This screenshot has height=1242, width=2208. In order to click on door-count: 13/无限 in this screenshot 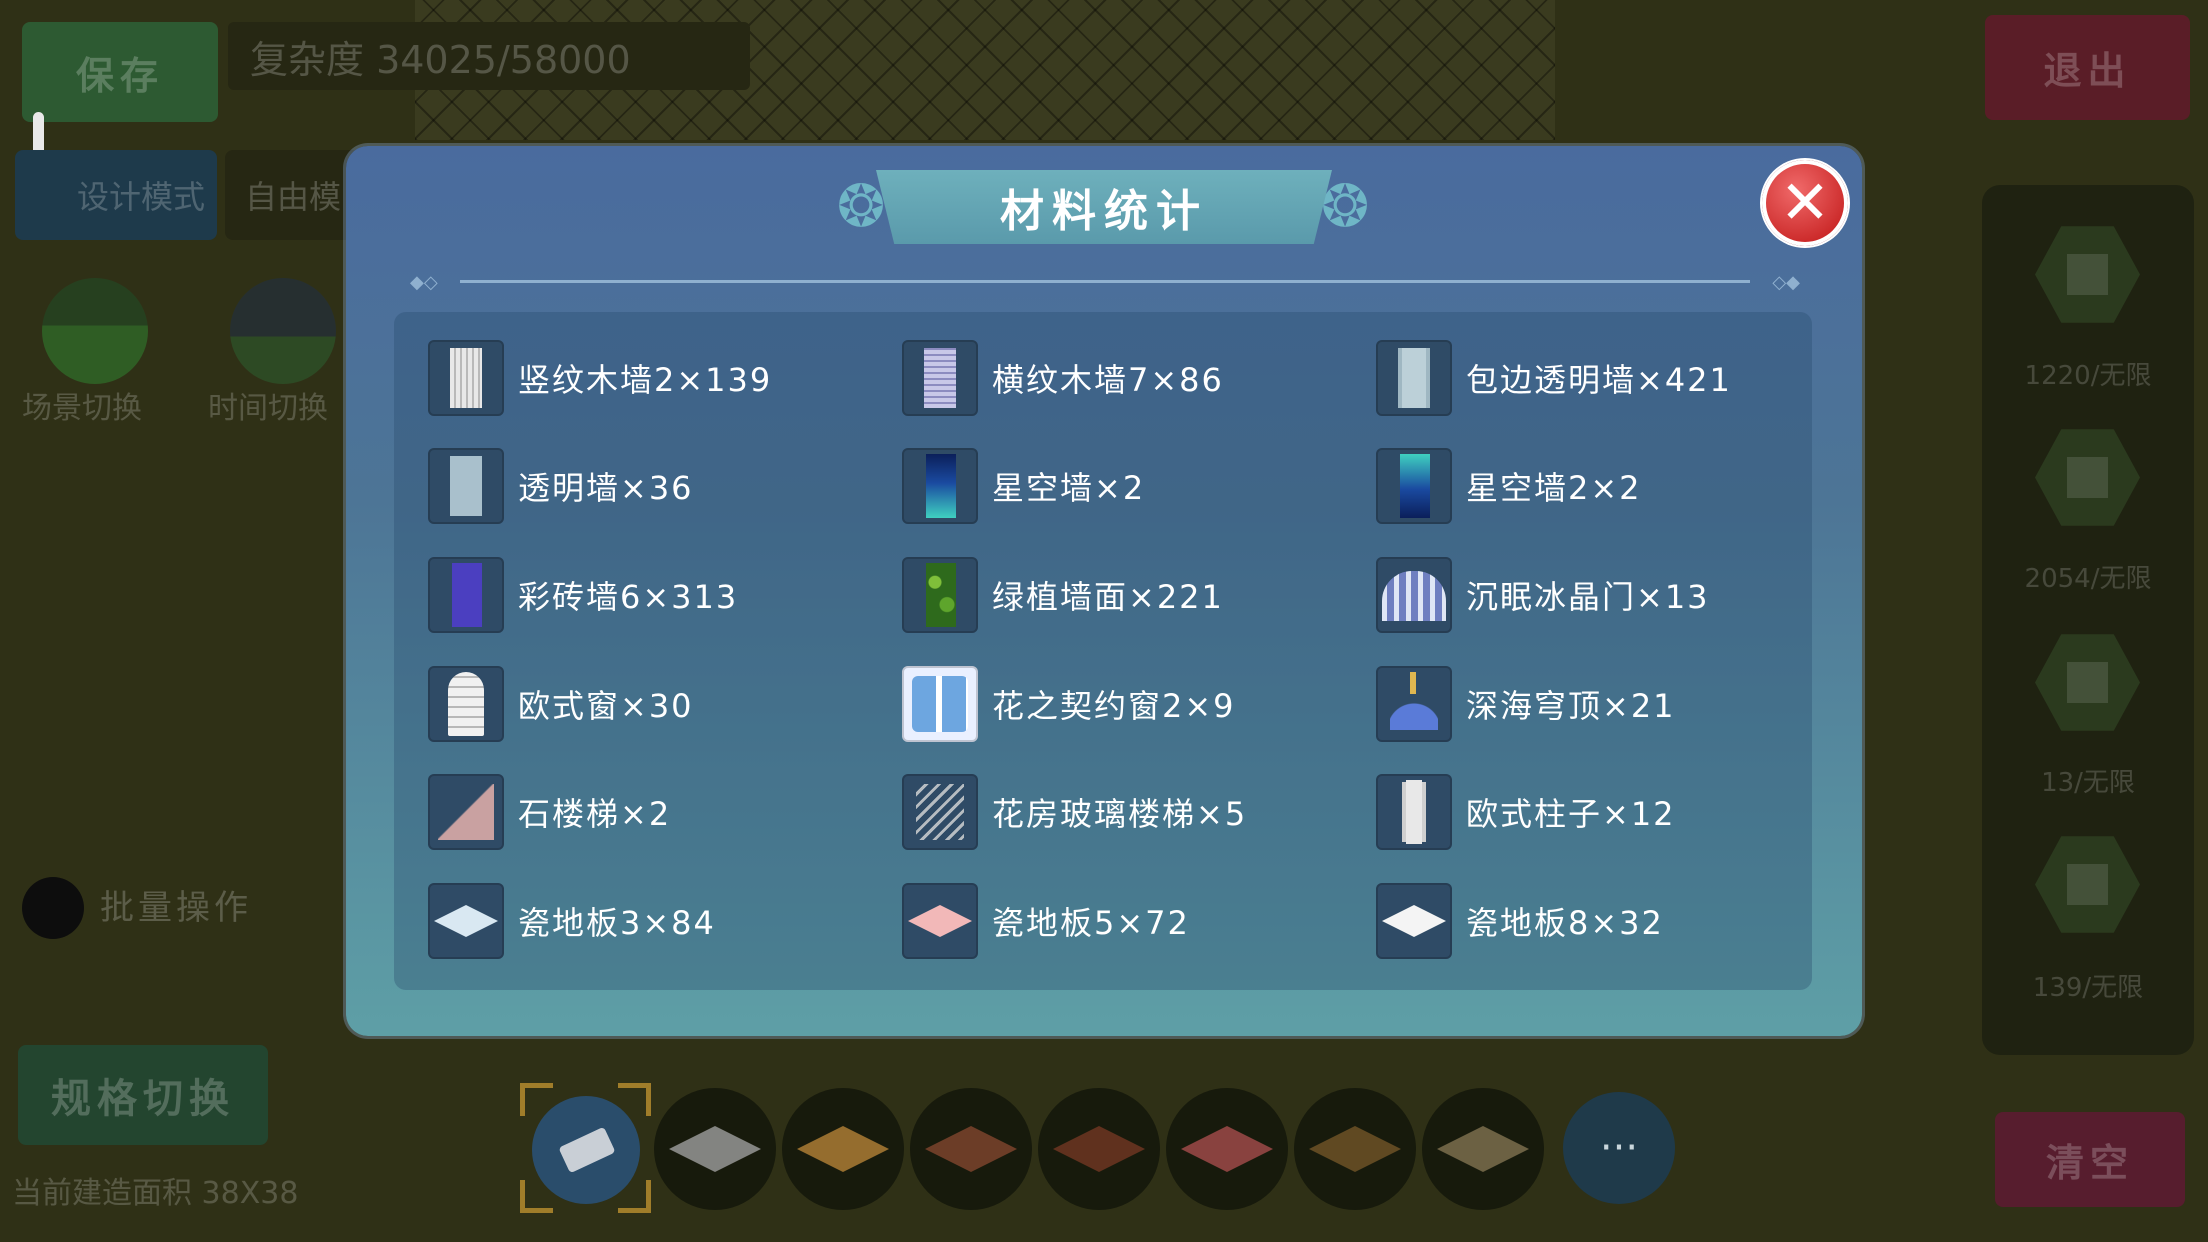, I will do `click(2088, 783)`.